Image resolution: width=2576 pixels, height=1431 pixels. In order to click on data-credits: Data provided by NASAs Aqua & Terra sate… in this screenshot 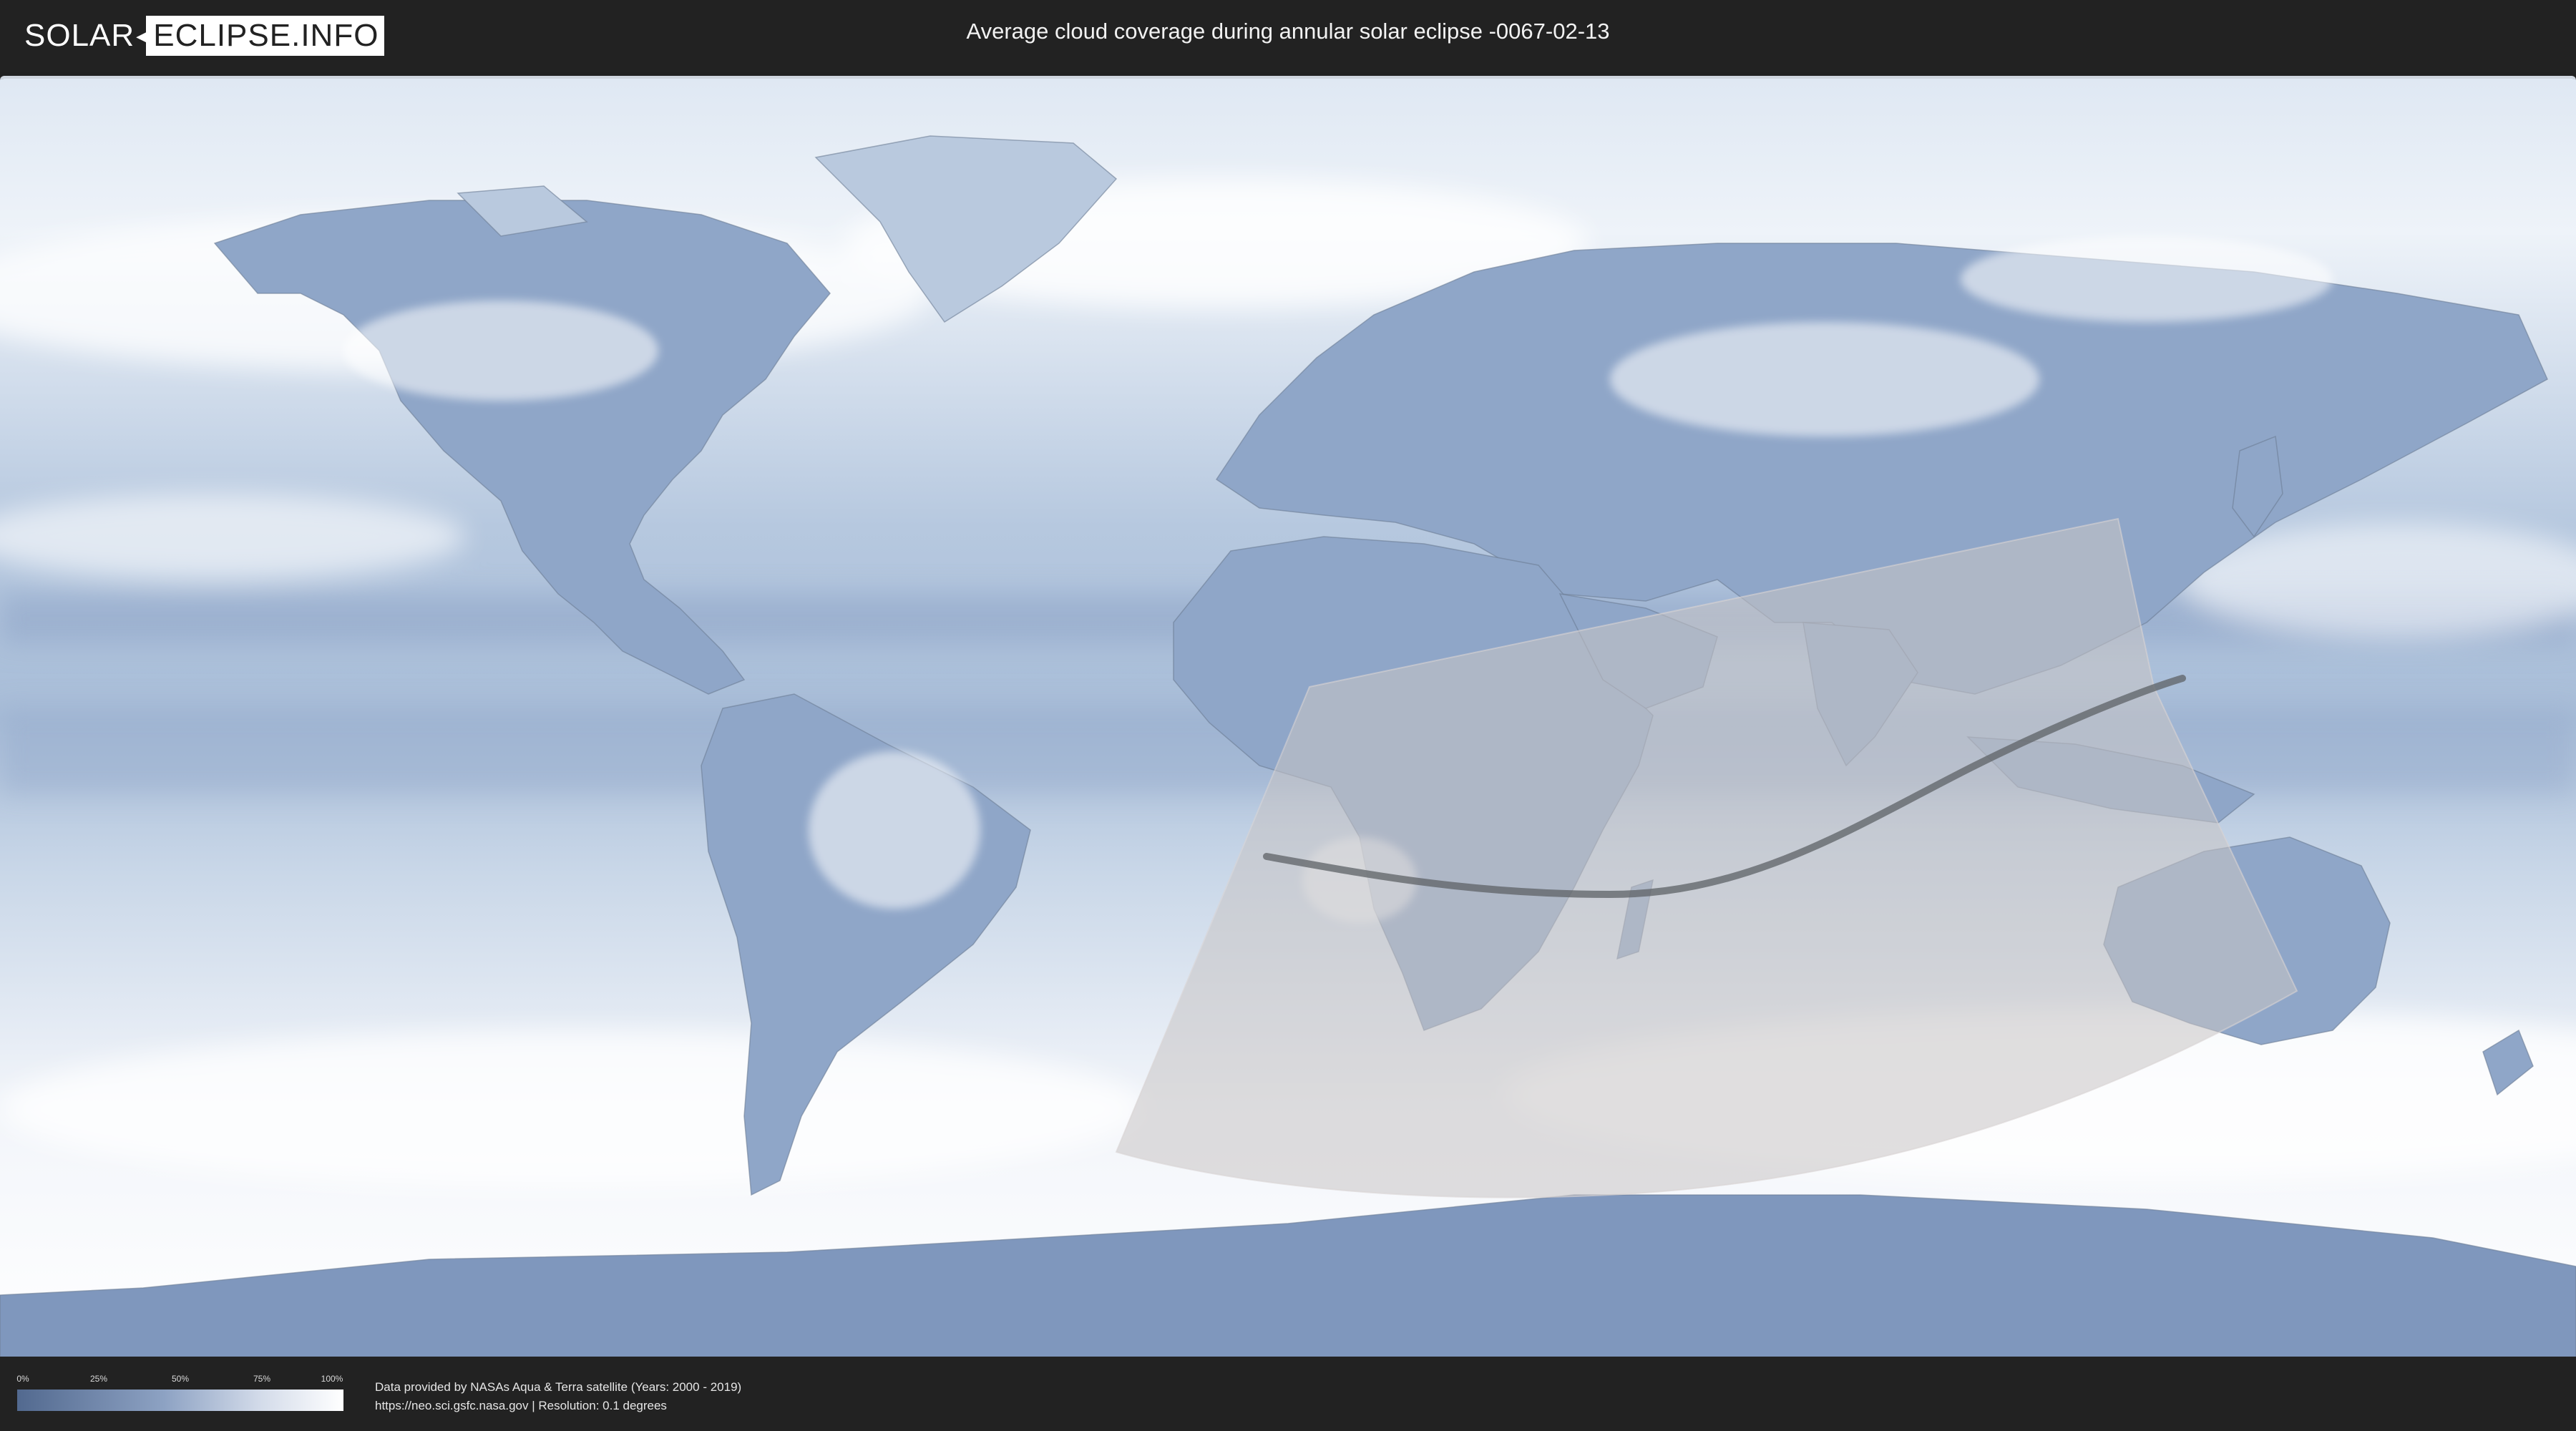, I will do `click(558, 1396)`.